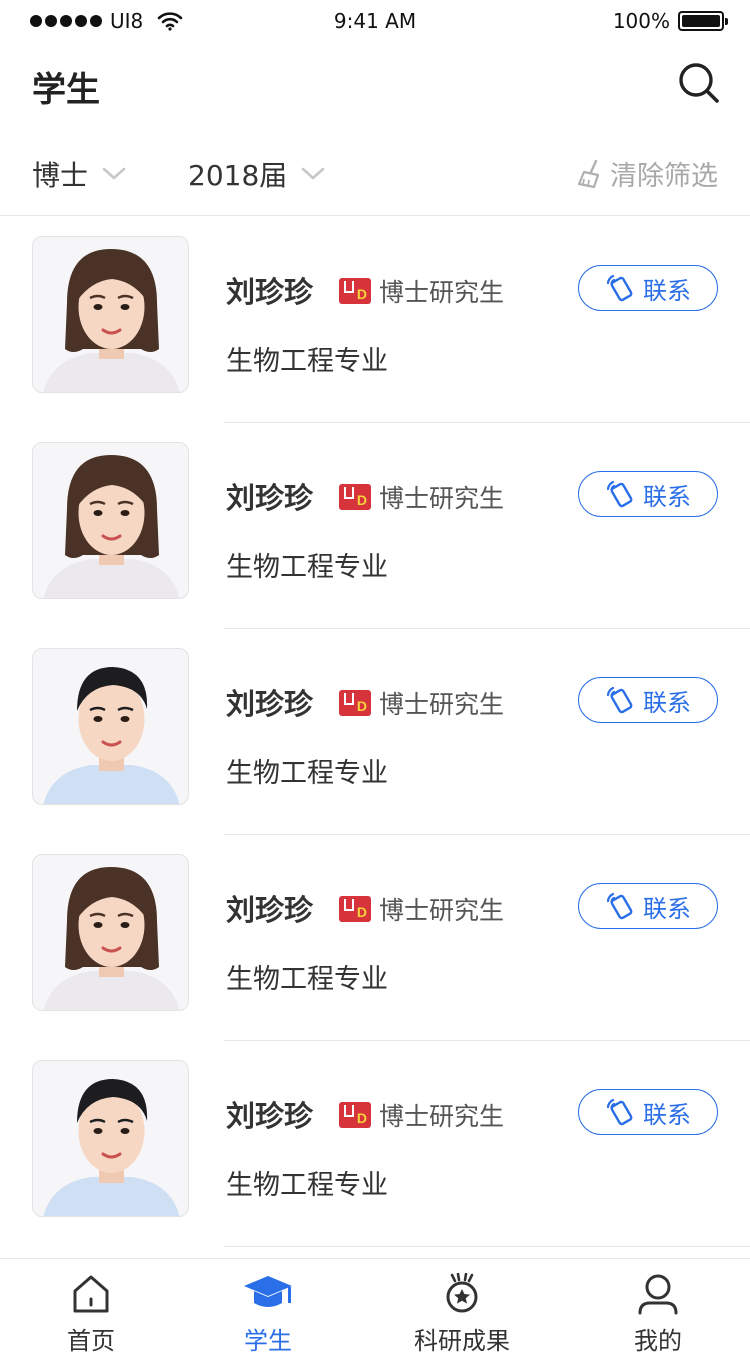 Image resolution: width=750 pixels, height=1357 pixels. What do you see at coordinates (462, 1341) in the screenshot?
I see `tab-research-label: 科研成果` at bounding box center [462, 1341].